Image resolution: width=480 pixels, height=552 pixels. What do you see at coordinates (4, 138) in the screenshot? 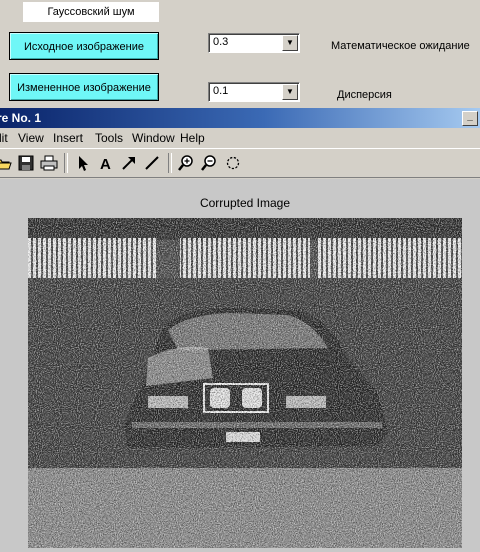
I see `menu-edit: lit` at bounding box center [4, 138].